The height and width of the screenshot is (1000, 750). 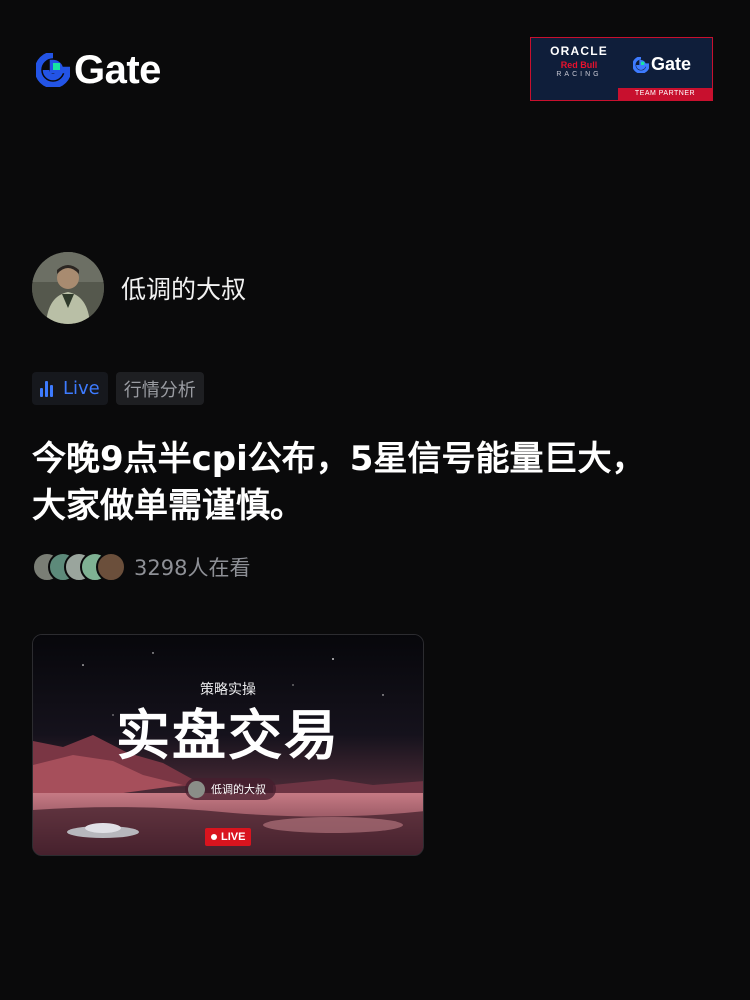 I want to click on gate-logo: Gate, so click(x=98, y=70).